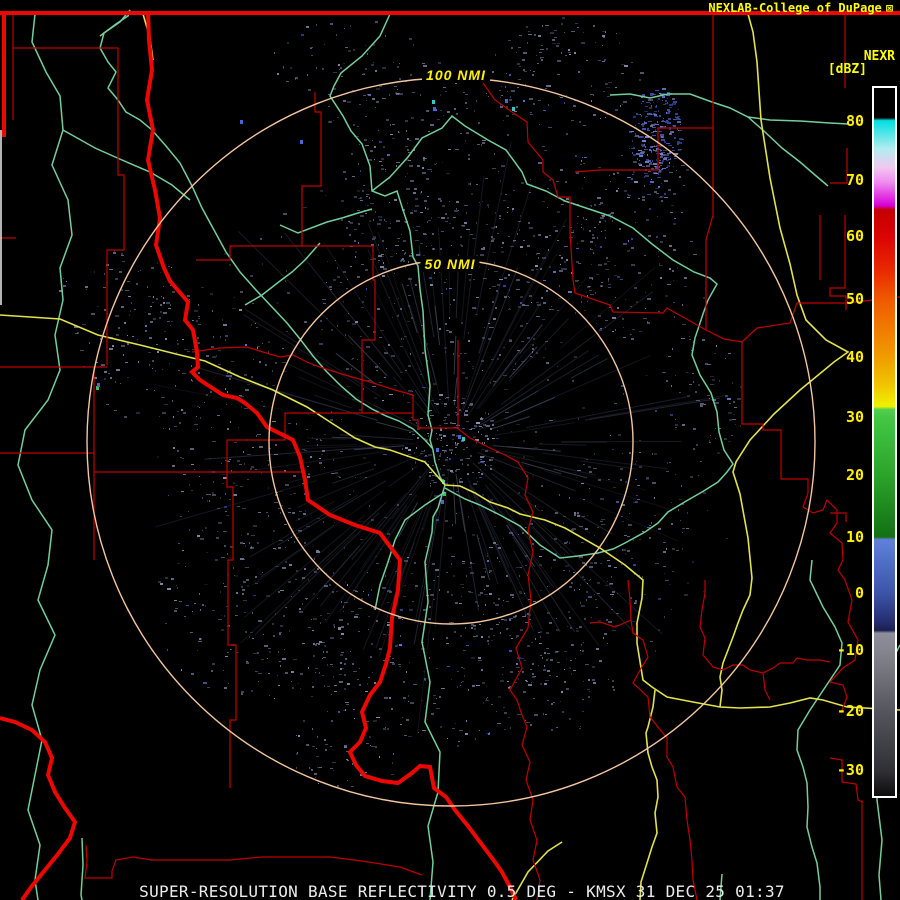 The width and height of the screenshot is (900, 900). I want to click on colorbar-tick-0: 0, so click(859, 593).